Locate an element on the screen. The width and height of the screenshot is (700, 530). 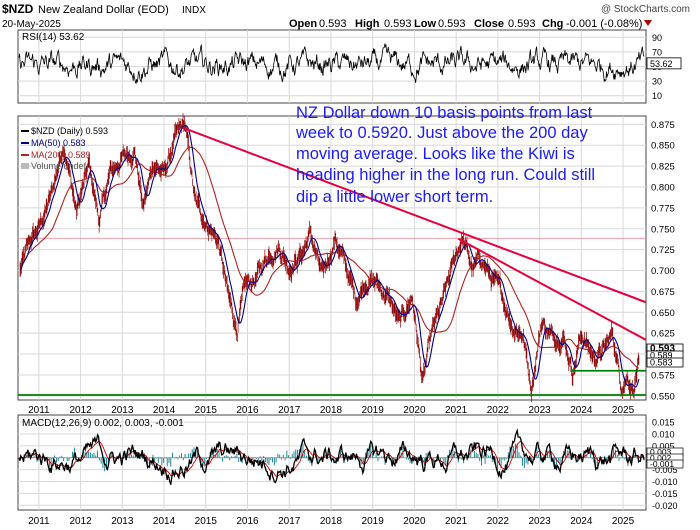
rsi-y-tick-30: 30 is located at coordinates (657, 82).